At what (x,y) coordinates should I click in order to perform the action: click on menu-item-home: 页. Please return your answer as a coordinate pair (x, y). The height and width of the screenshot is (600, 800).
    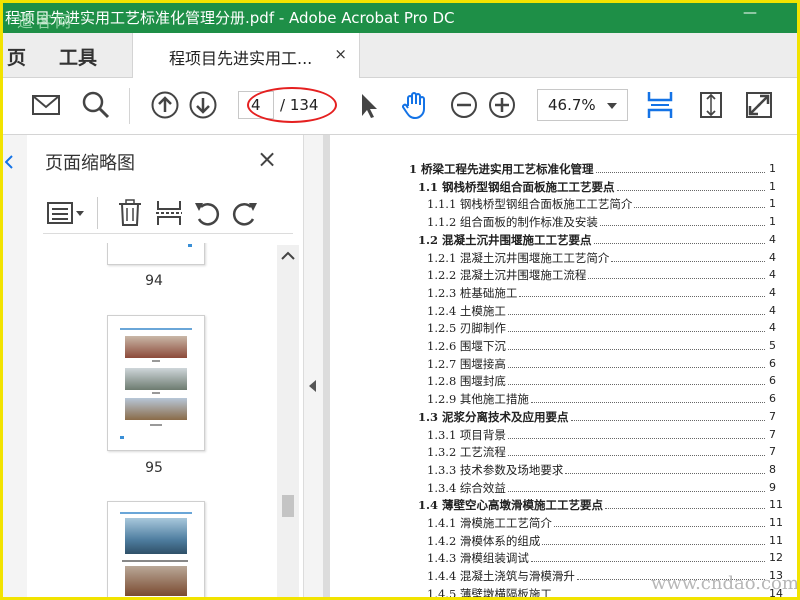
    Looking at the image, I should click on (16, 56).